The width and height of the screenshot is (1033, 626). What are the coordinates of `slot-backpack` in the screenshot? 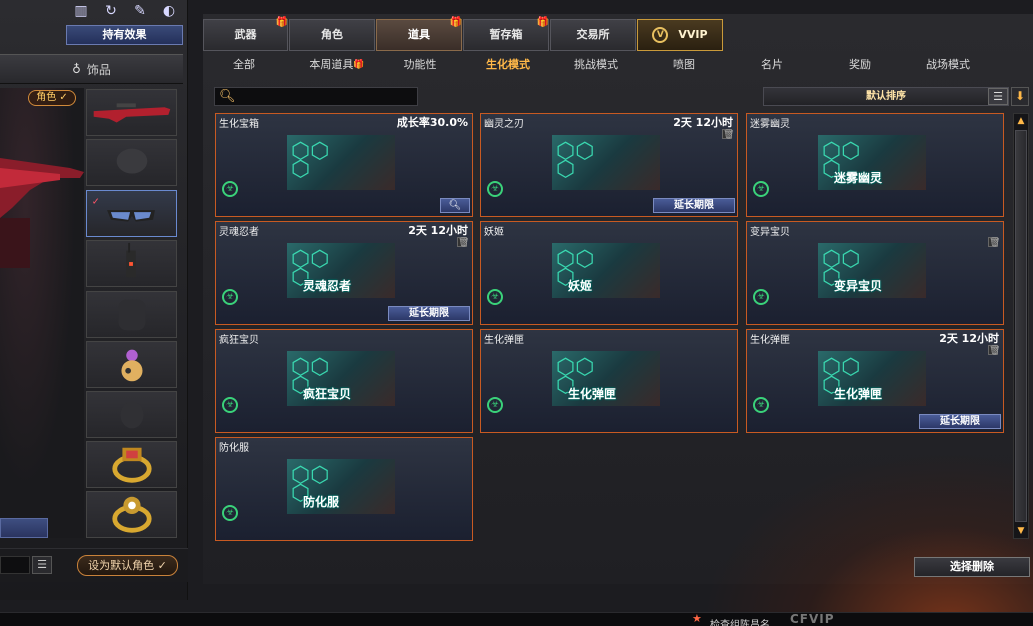 It's located at (131, 314).